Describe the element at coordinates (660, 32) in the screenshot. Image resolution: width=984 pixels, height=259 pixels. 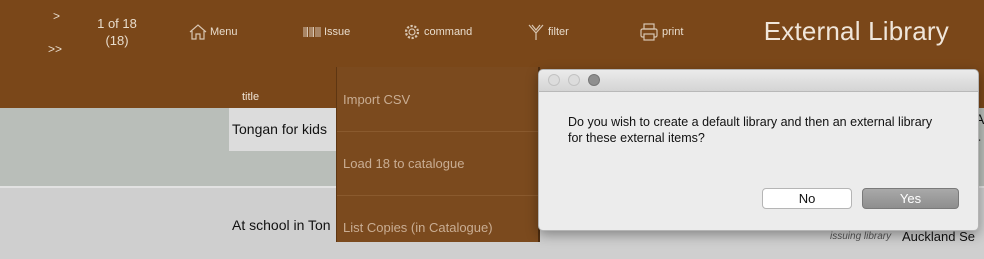
I see `print-button: print` at that location.